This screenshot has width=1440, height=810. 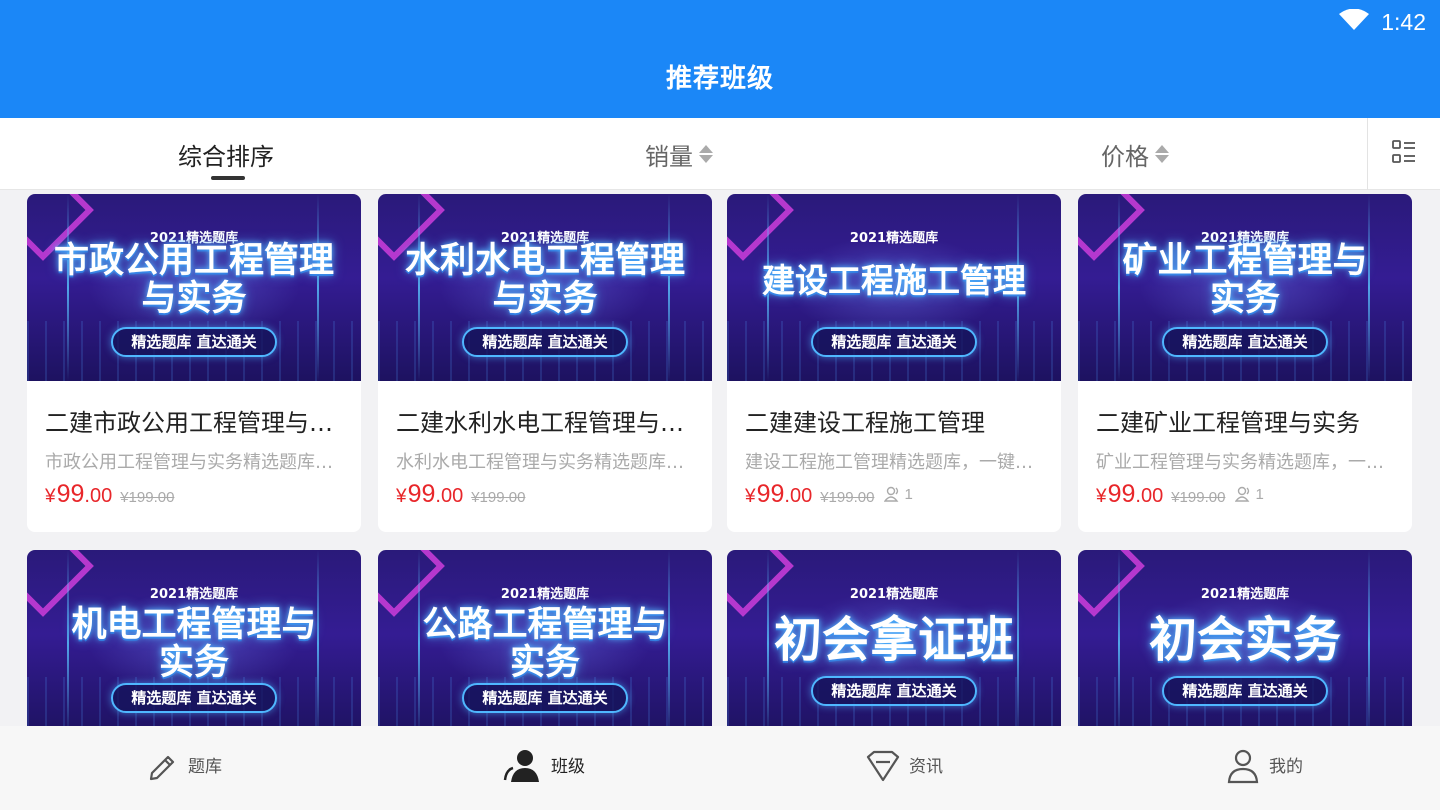 I want to click on course-banner: 2021精选题库 初会拿证班 精选题库 直达通关, so click(x=894, y=638).